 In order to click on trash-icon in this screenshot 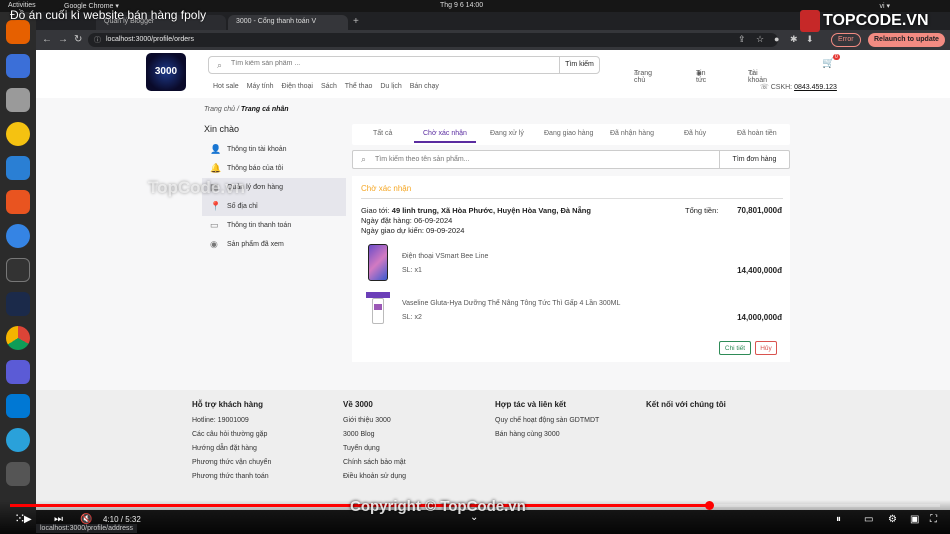, I will do `click(18, 474)`.